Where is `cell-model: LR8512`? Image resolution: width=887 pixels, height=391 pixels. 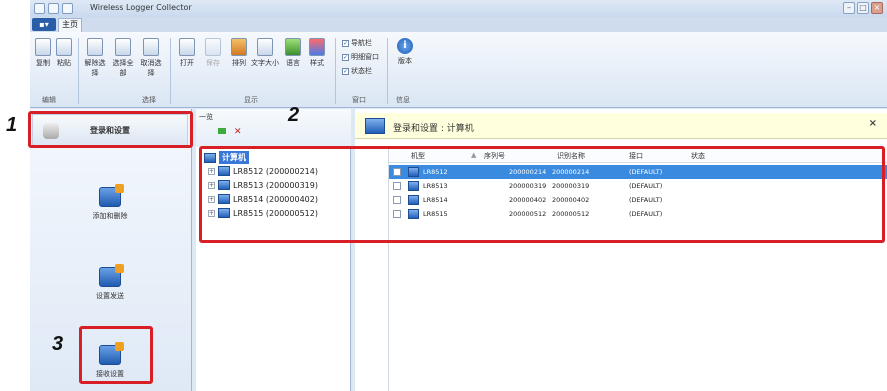 cell-model: LR8512 is located at coordinates (435, 172).